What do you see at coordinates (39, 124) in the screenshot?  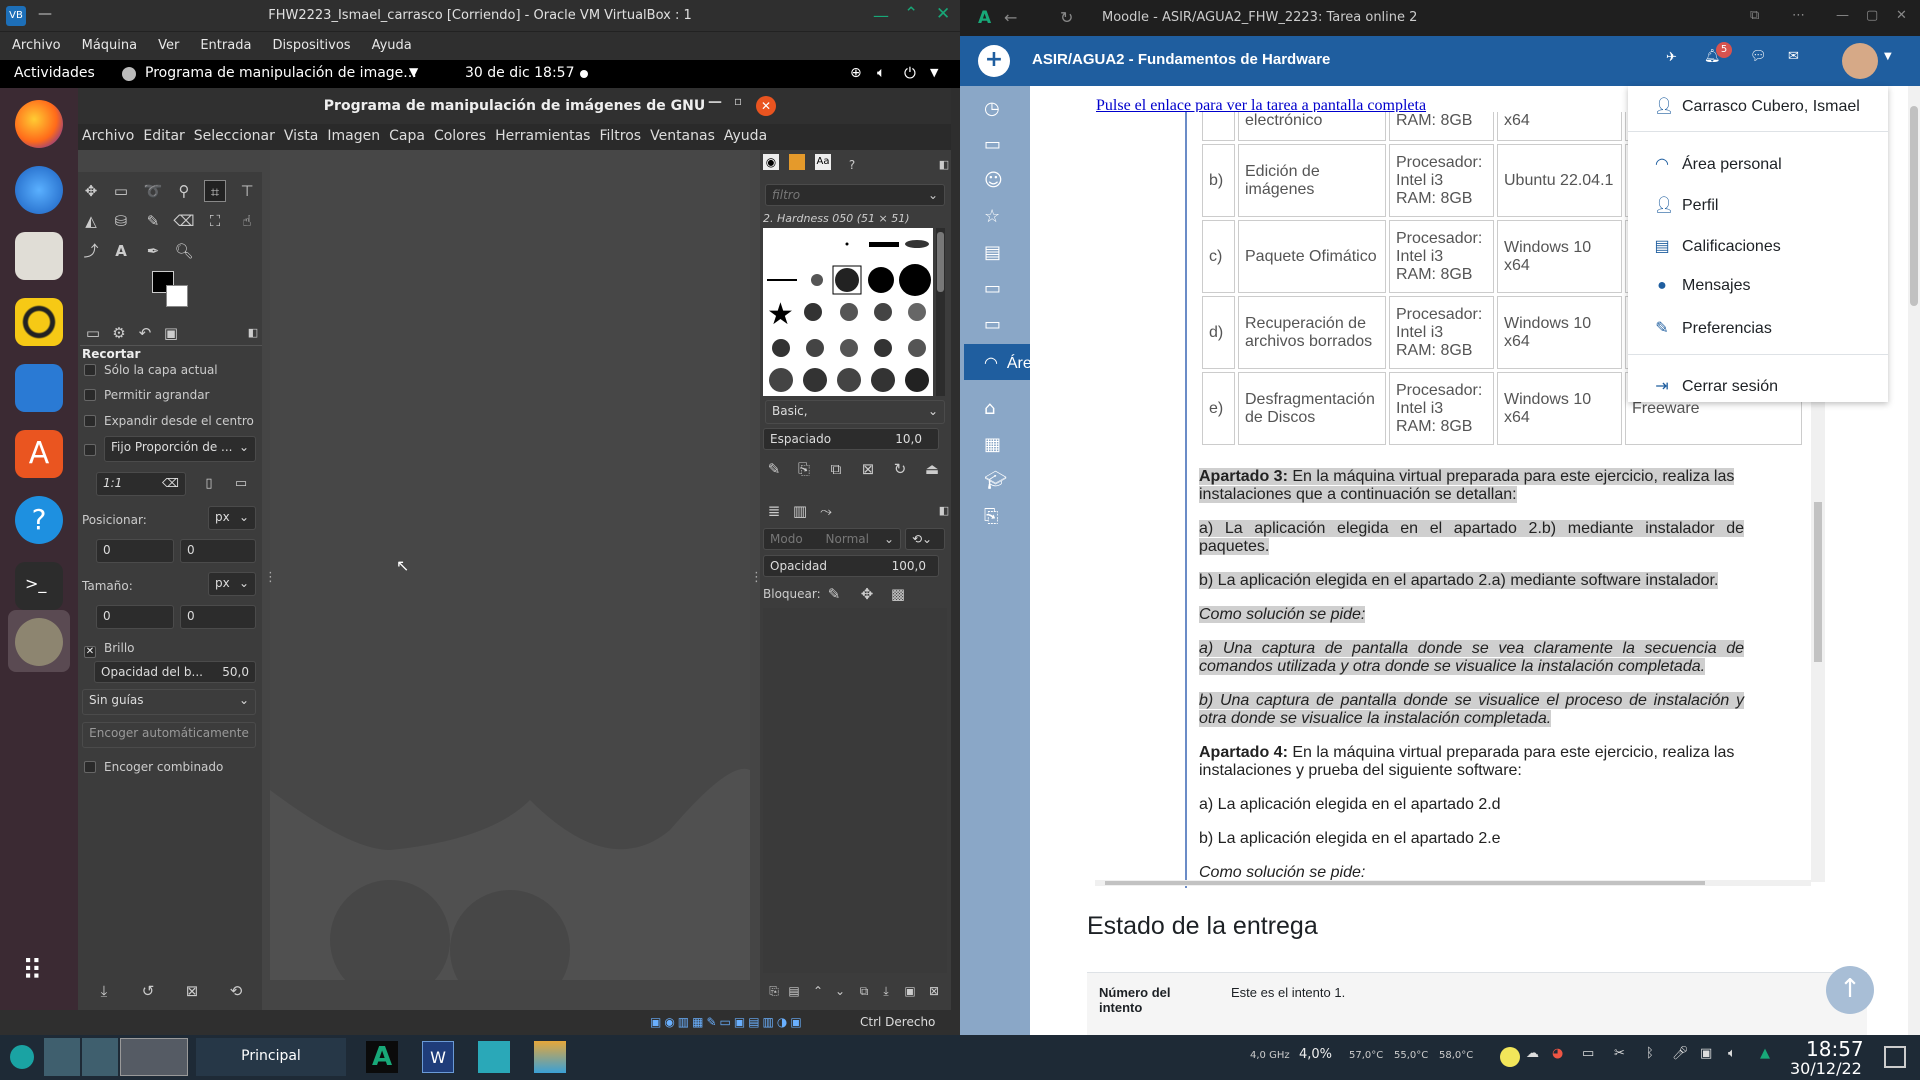 I see `firefox-icon` at bounding box center [39, 124].